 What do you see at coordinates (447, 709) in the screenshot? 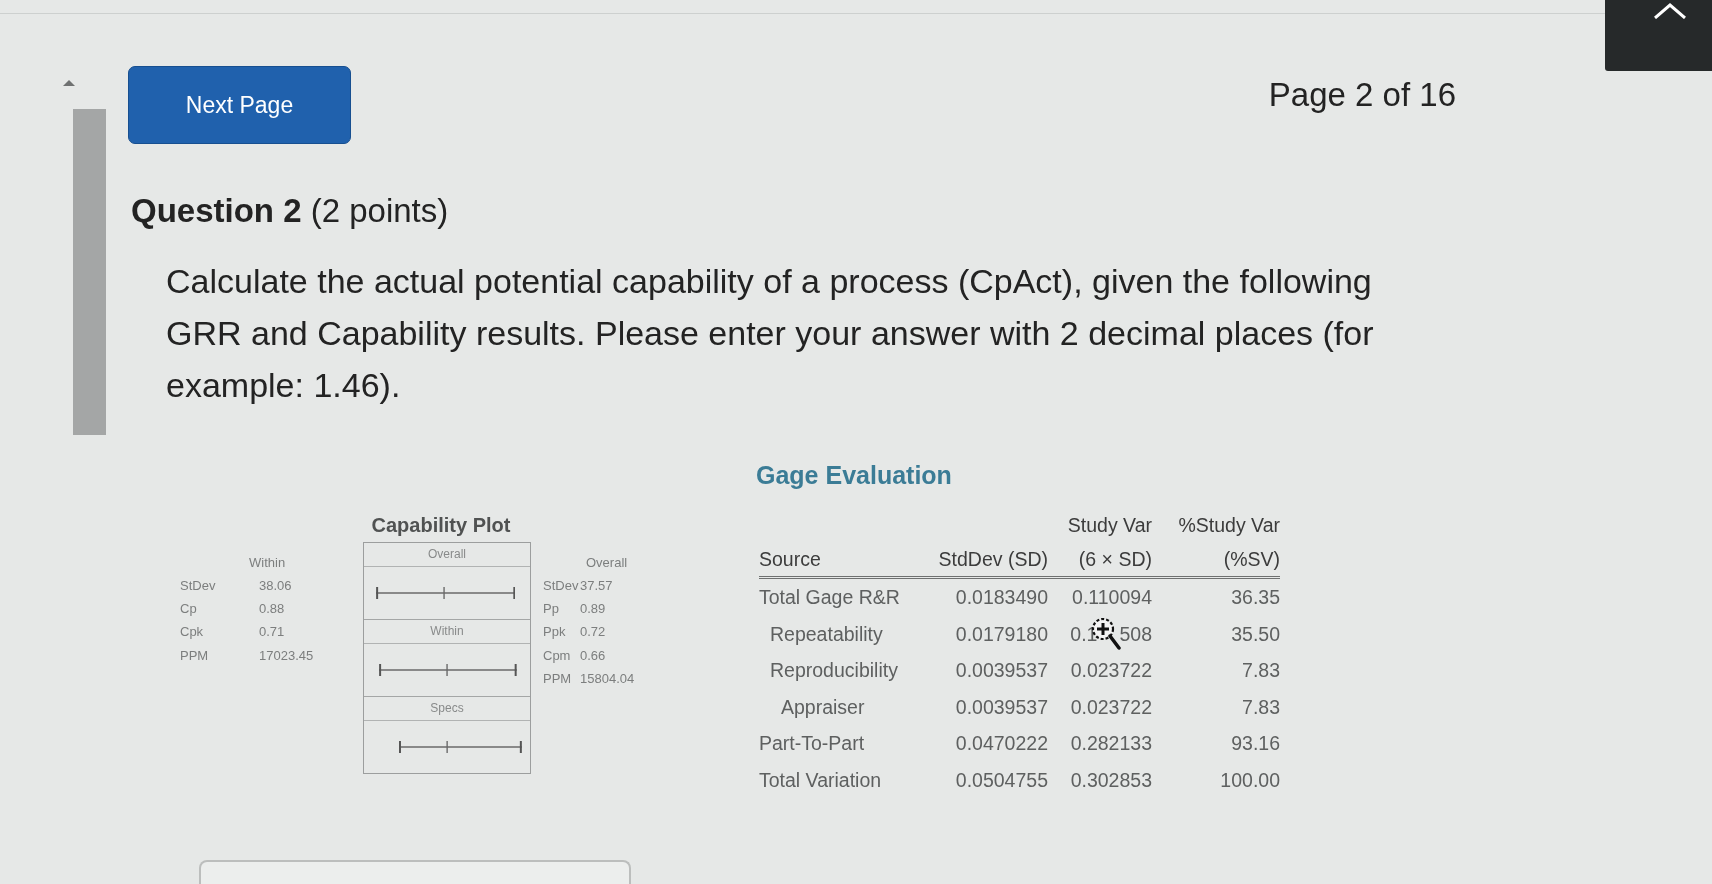
I see `panel-label: Specs` at bounding box center [447, 709].